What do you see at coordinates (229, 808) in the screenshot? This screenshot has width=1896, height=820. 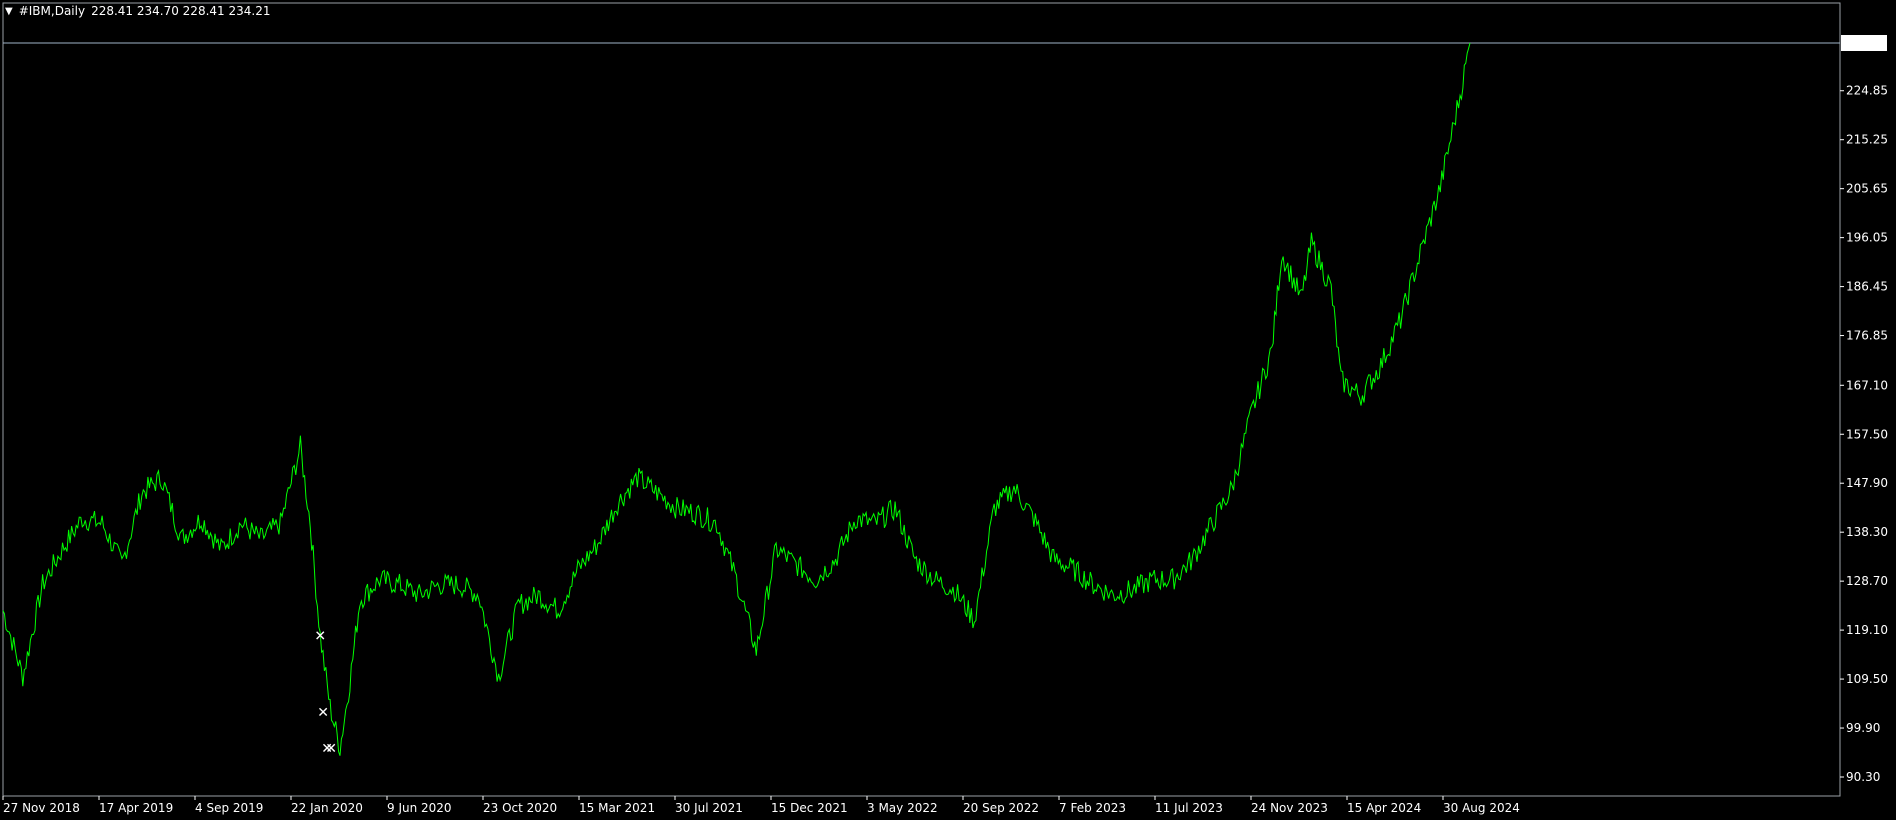 I see `x-tick-label: 4 Sep 2019` at bounding box center [229, 808].